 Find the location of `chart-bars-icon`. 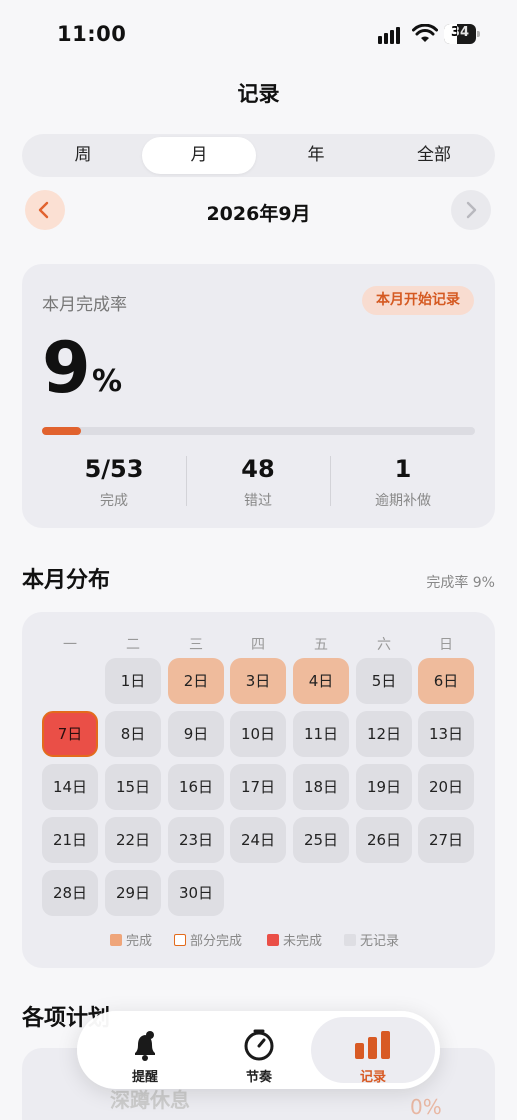

chart-bars-icon is located at coordinates (372, 1045).